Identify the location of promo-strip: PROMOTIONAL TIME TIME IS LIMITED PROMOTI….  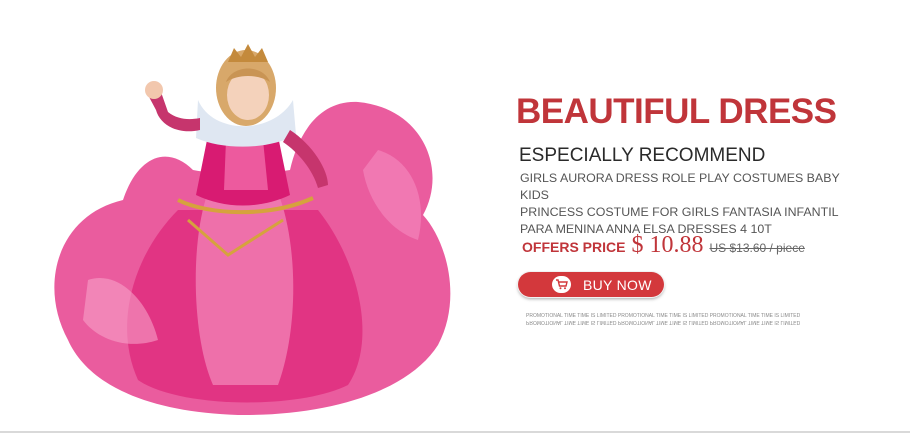
(676, 319).